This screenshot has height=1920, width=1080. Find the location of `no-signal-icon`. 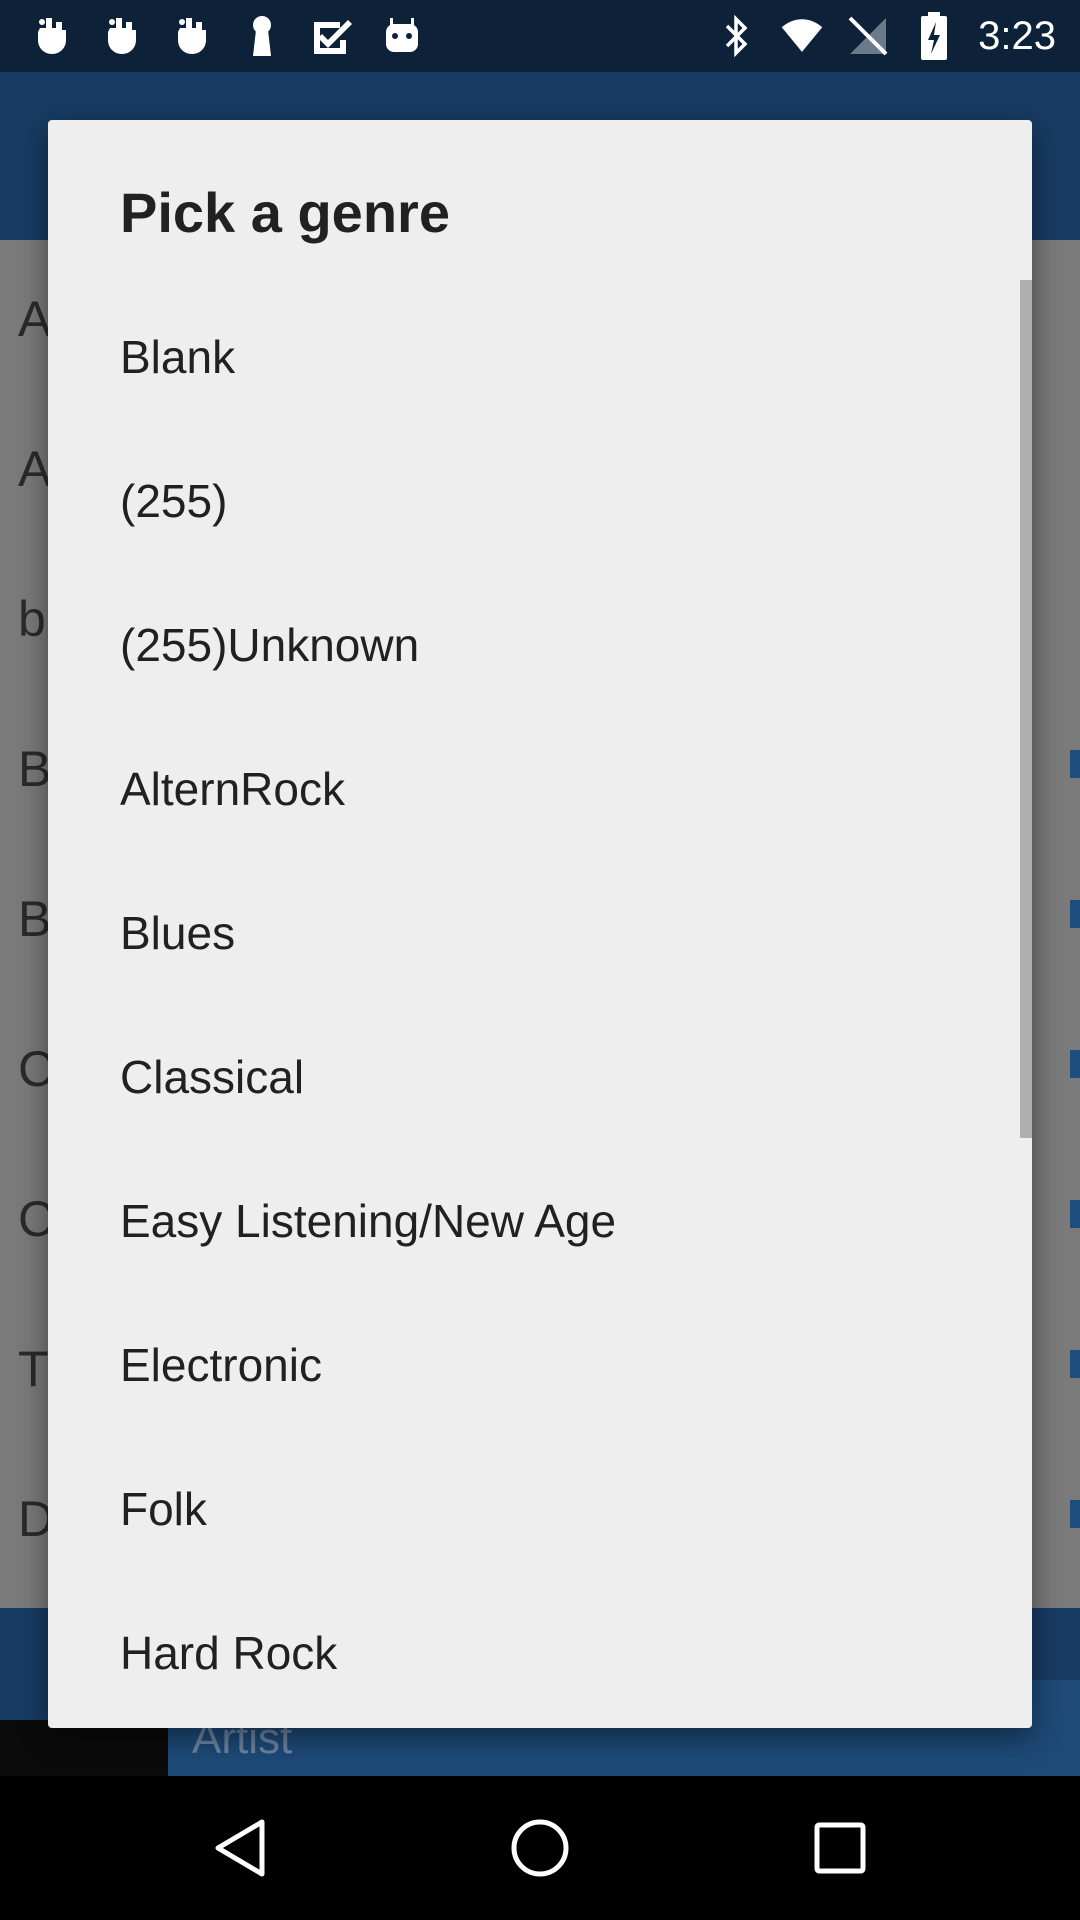

no-signal-icon is located at coordinates (868, 36).